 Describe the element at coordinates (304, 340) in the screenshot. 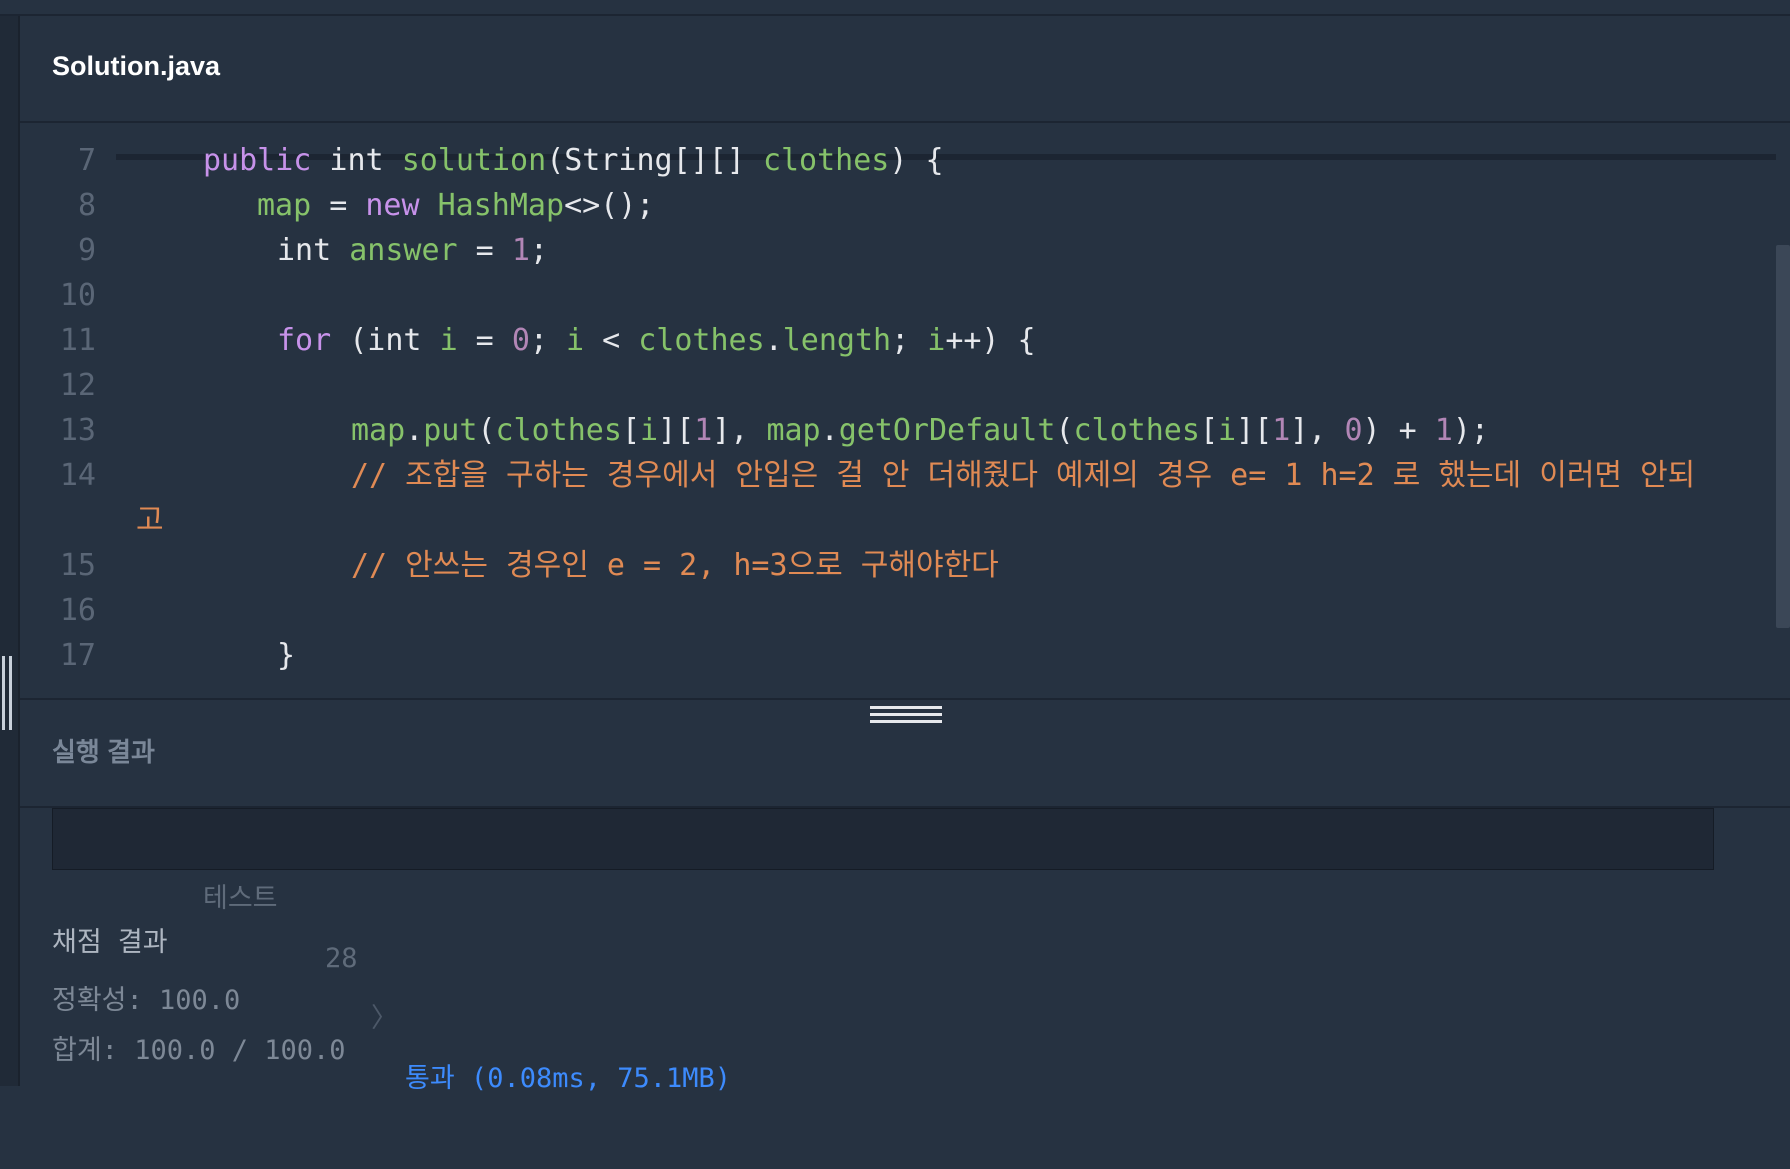

I see `code-token: for` at that location.